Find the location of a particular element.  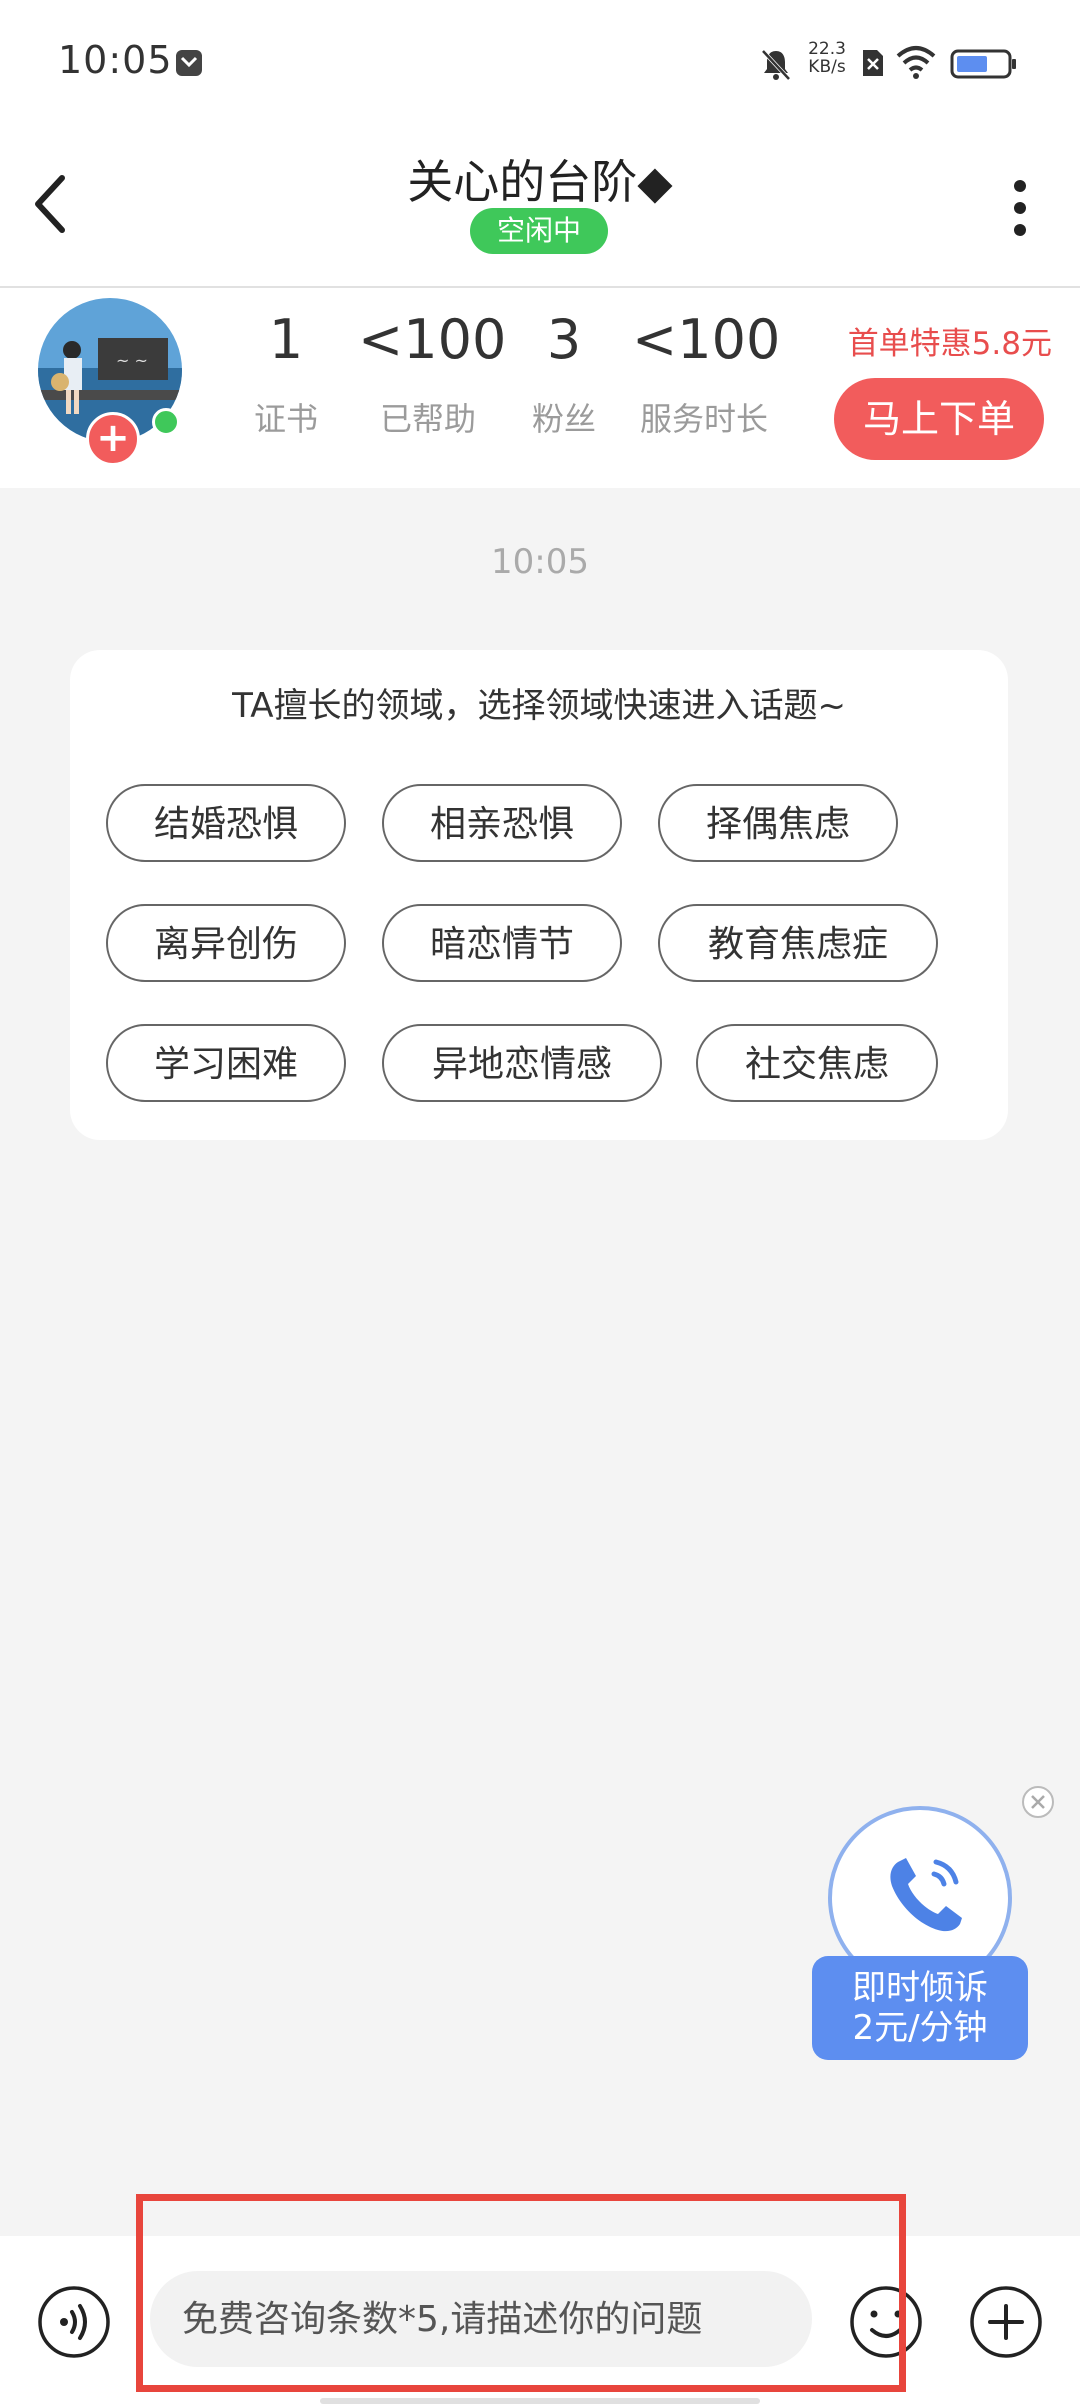

call-label-price: 2元/分钟 is located at coordinates (920, 2028).